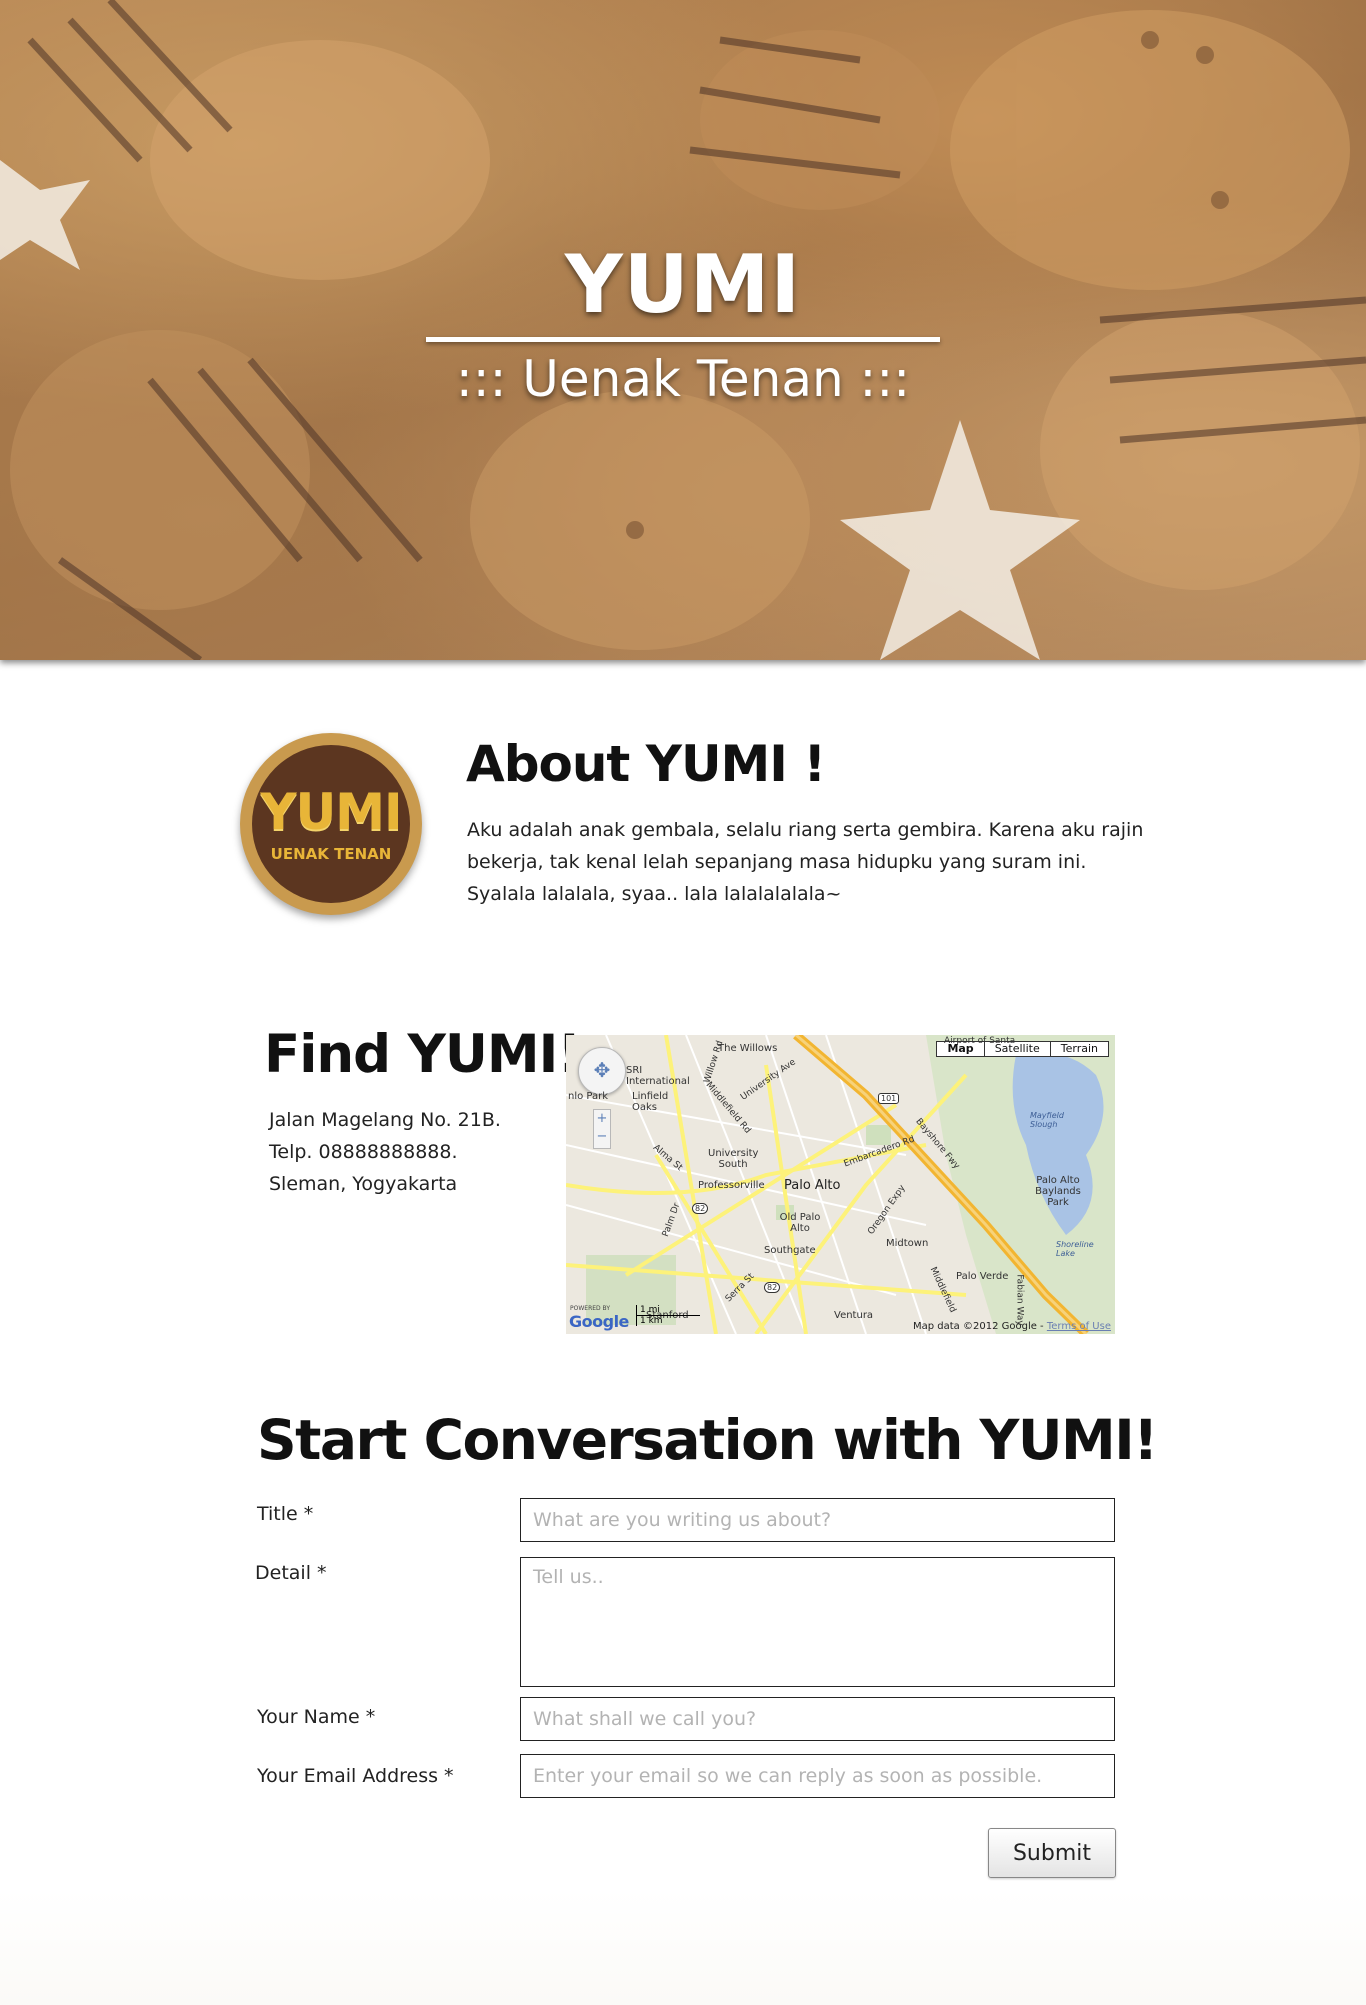  Describe the element at coordinates (733, 1159) in the screenshot. I see `map-label: University South` at that location.